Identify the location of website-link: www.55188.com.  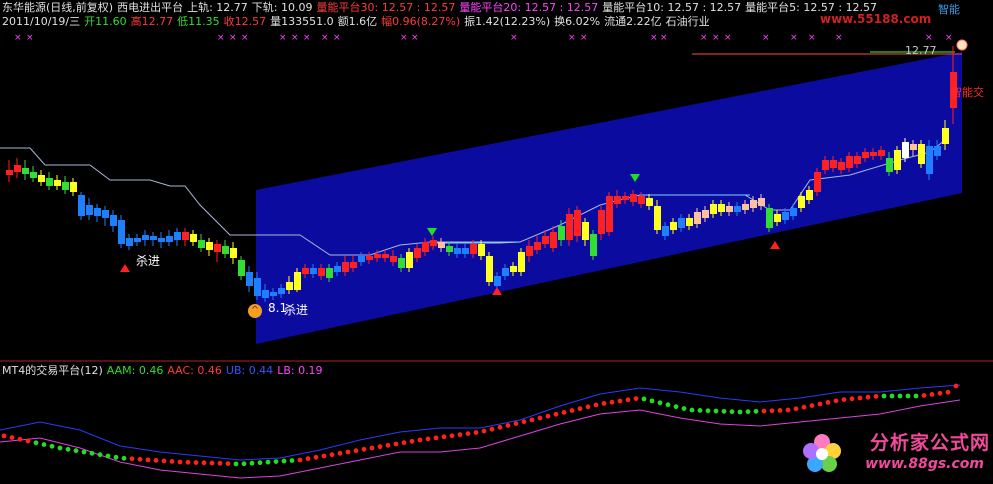
(875, 19).